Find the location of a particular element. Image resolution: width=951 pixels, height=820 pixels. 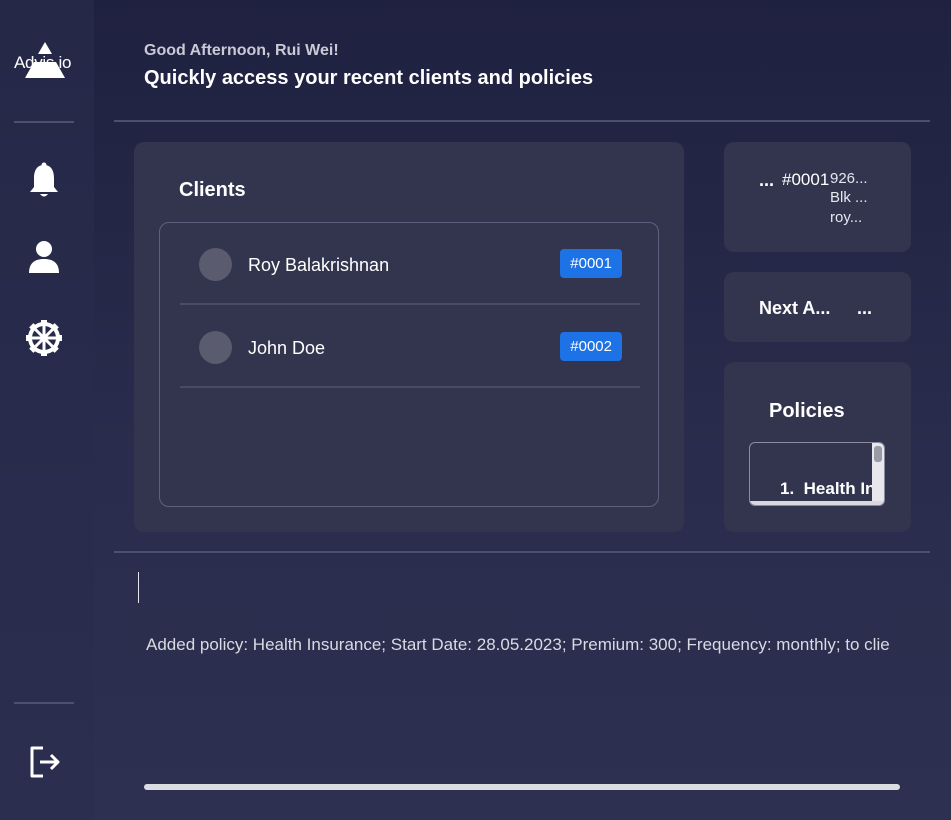

user-icon is located at coordinates (44, 257).